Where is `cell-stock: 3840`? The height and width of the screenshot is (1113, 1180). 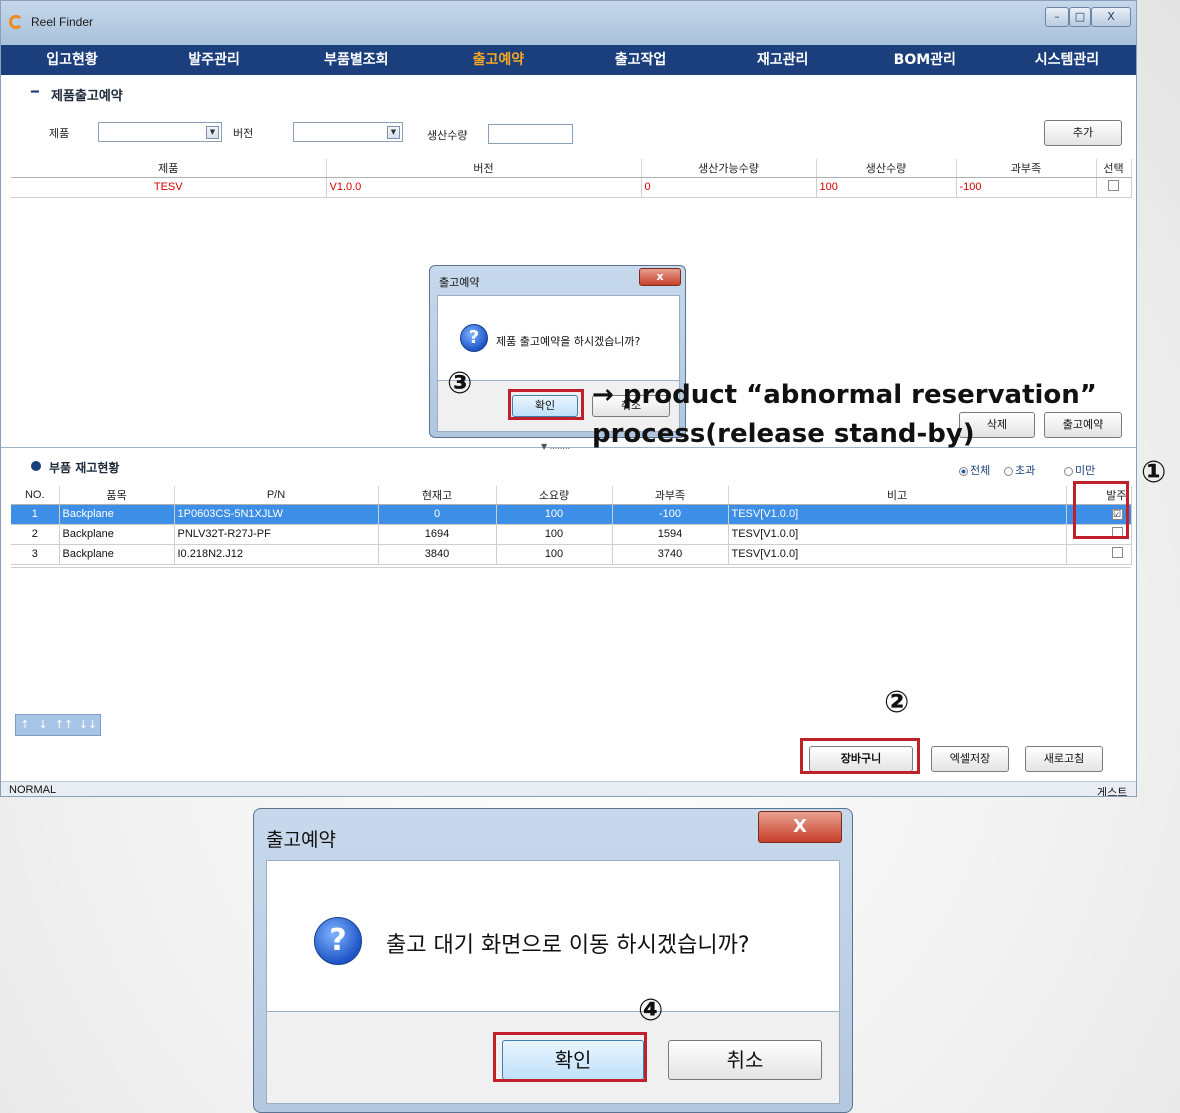
cell-stock: 3840 is located at coordinates (437, 554).